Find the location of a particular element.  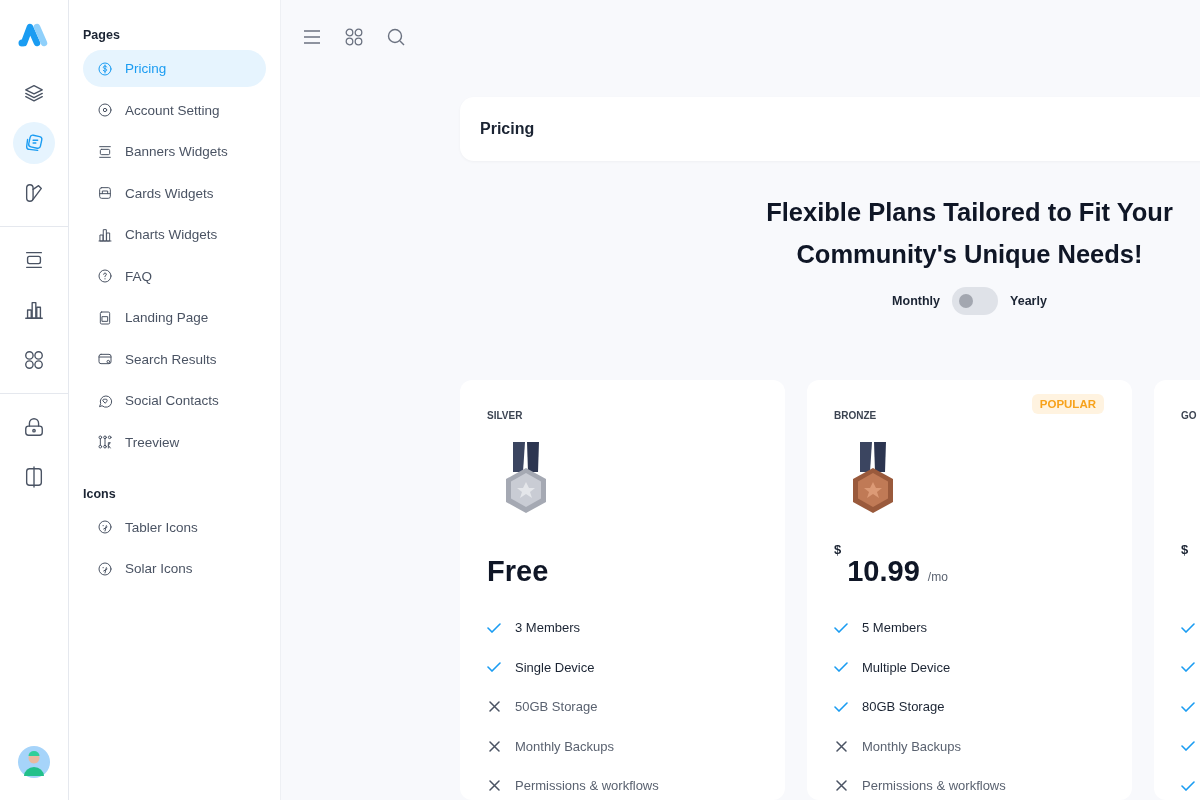

page-title: Pricing is located at coordinates (507, 129).